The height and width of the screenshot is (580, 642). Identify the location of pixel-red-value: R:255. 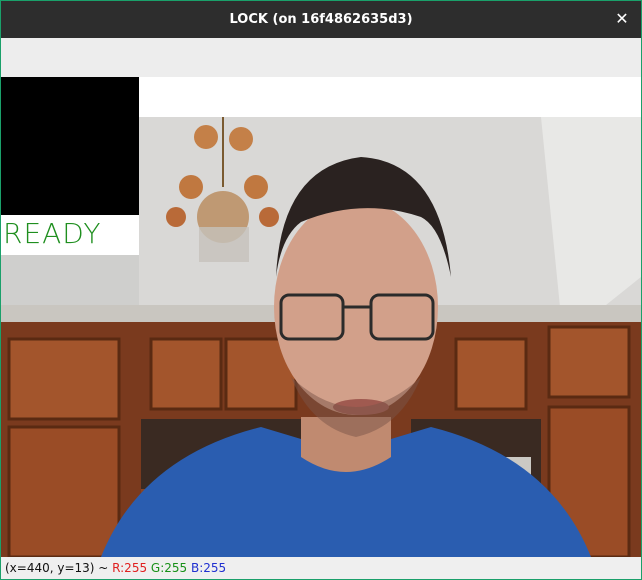
(130, 568).